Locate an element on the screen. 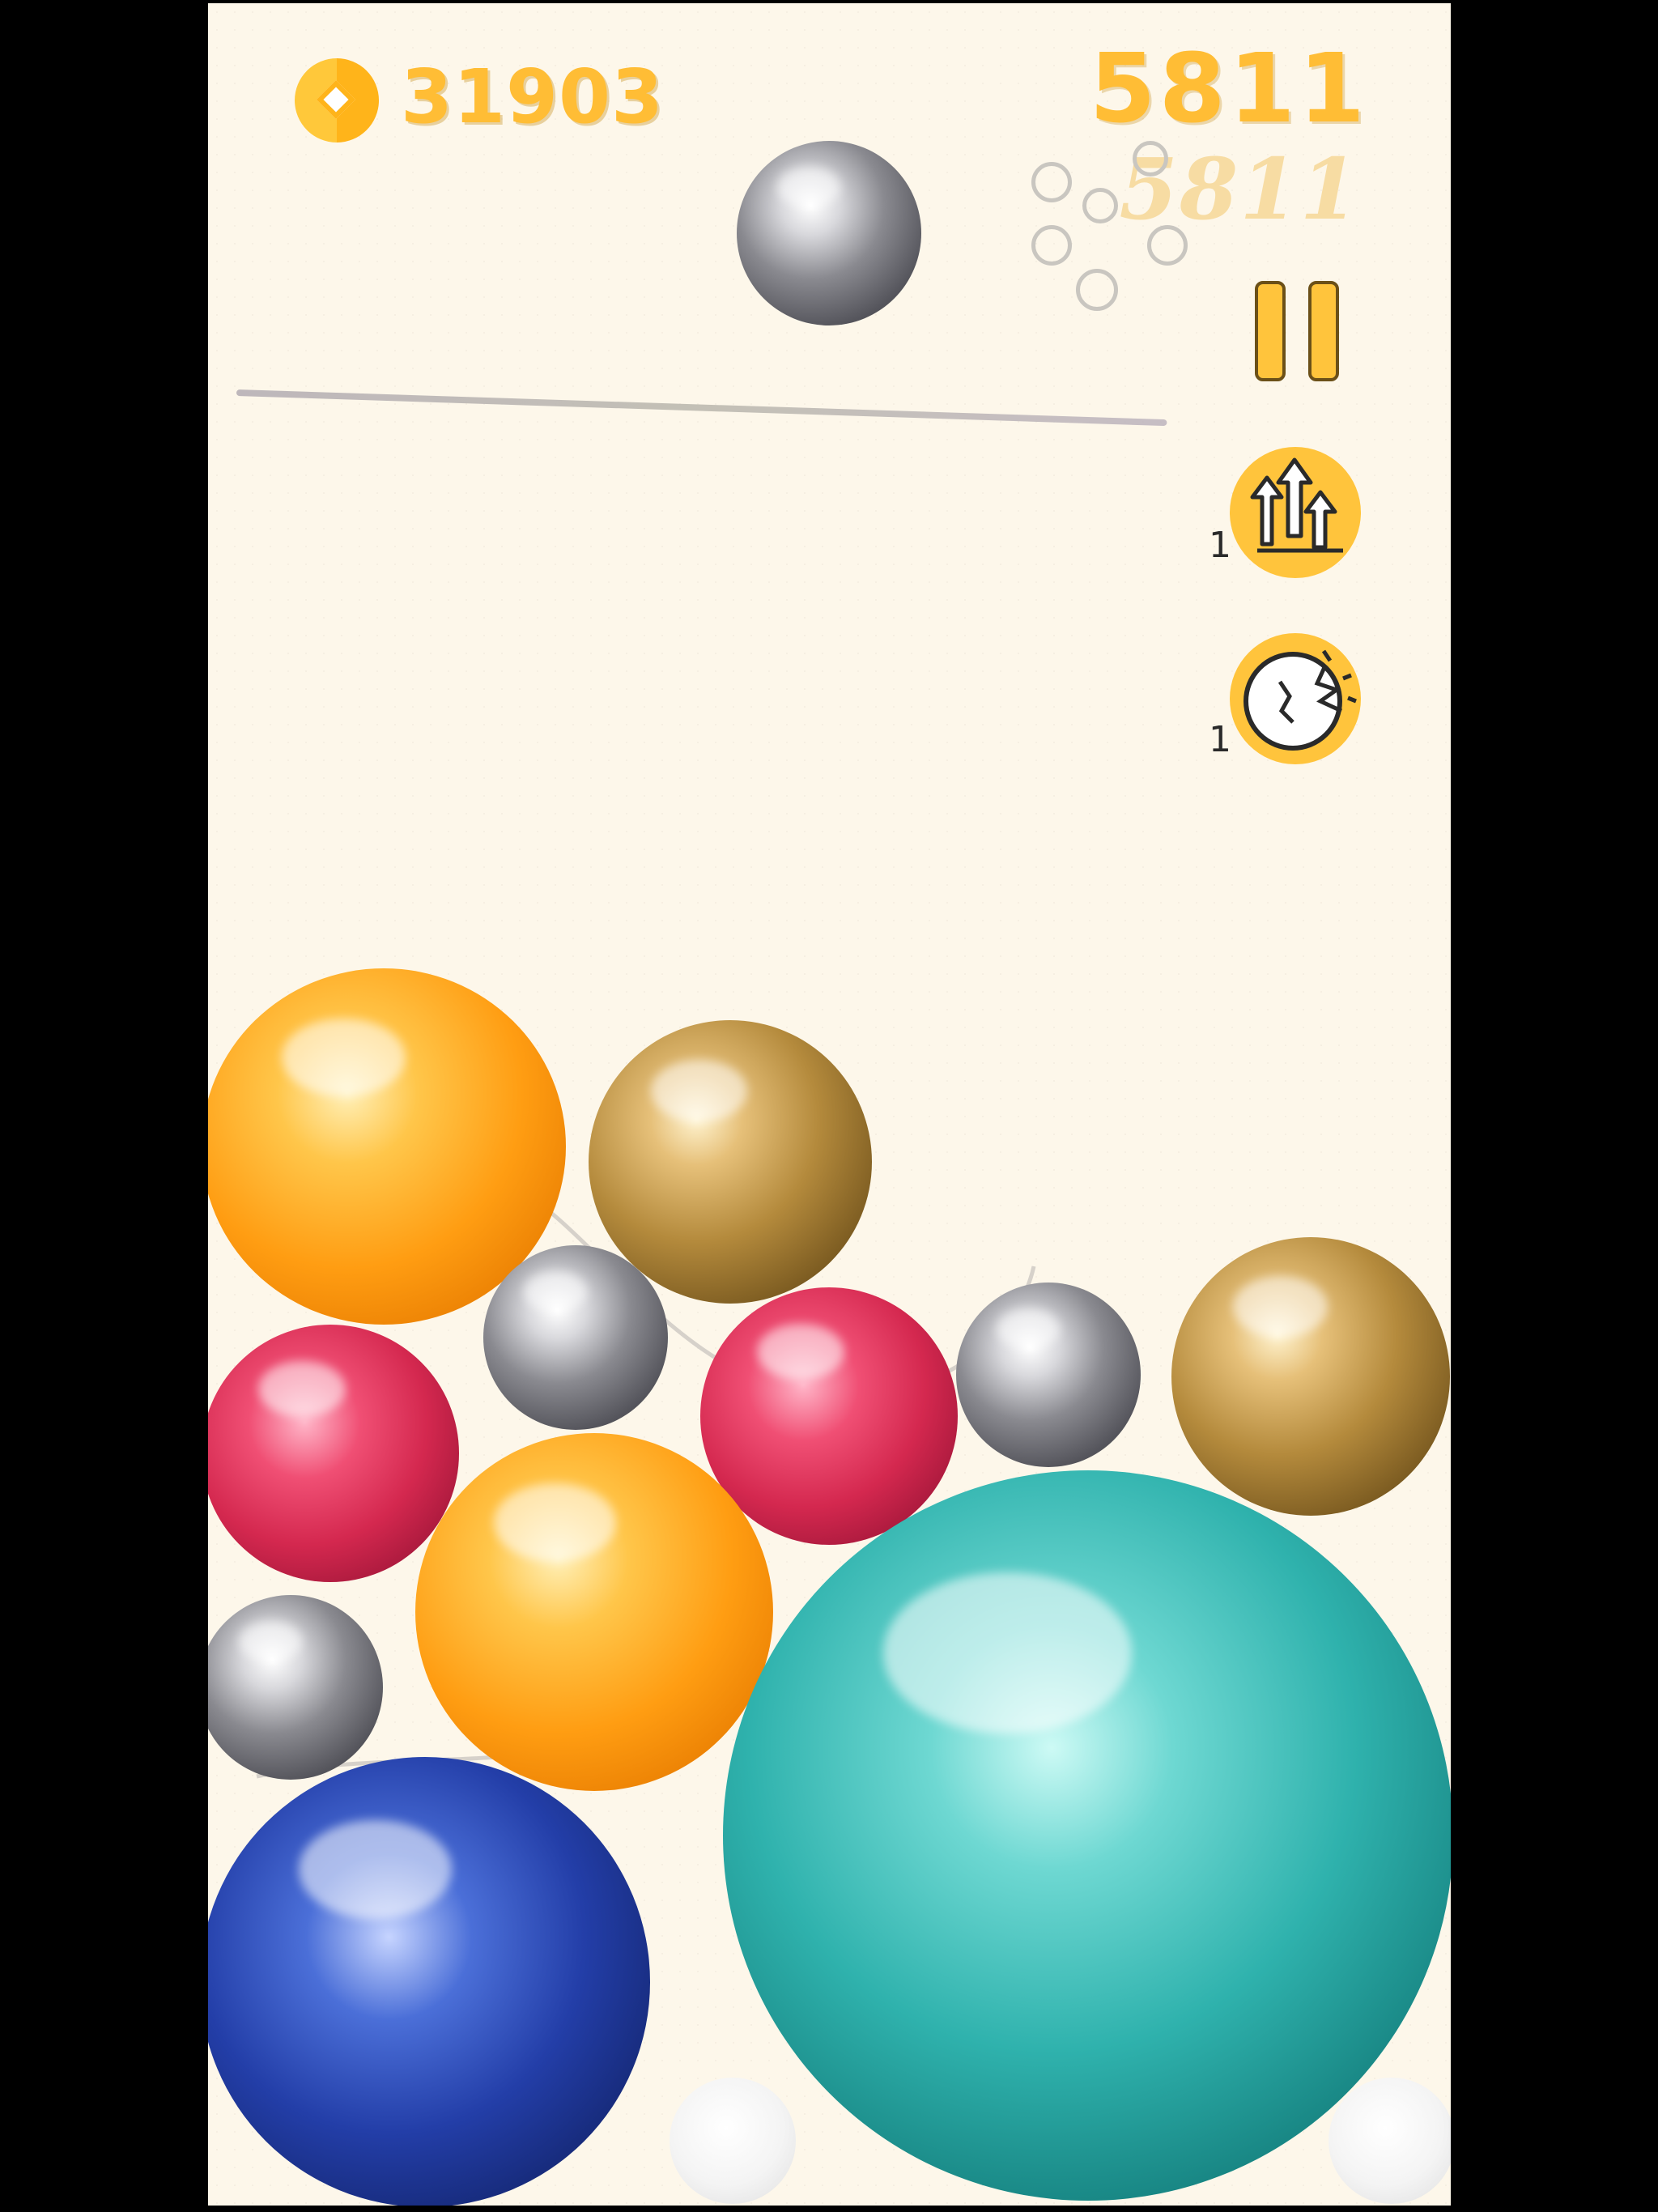  ball-blue is located at coordinates (429, 1981).